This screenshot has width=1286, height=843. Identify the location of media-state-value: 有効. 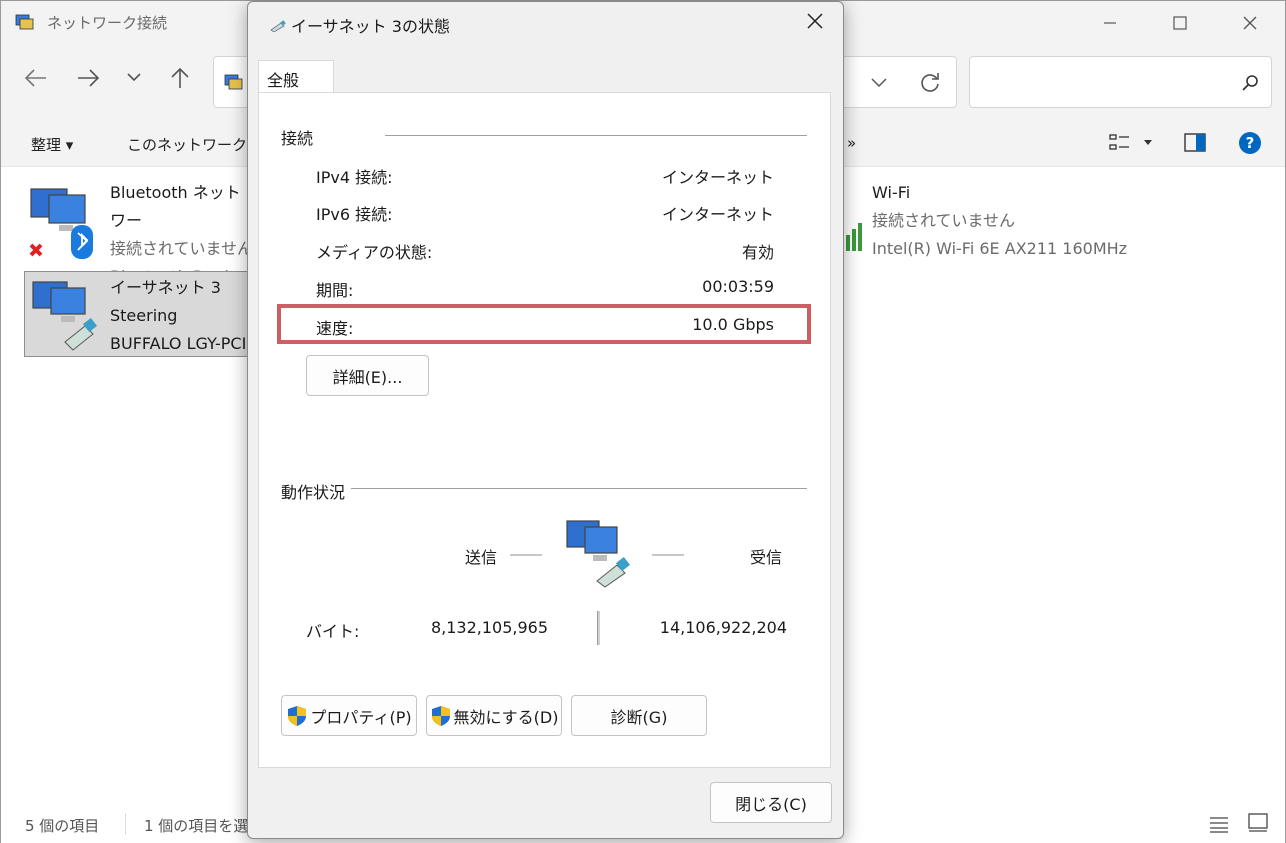
(757, 252).